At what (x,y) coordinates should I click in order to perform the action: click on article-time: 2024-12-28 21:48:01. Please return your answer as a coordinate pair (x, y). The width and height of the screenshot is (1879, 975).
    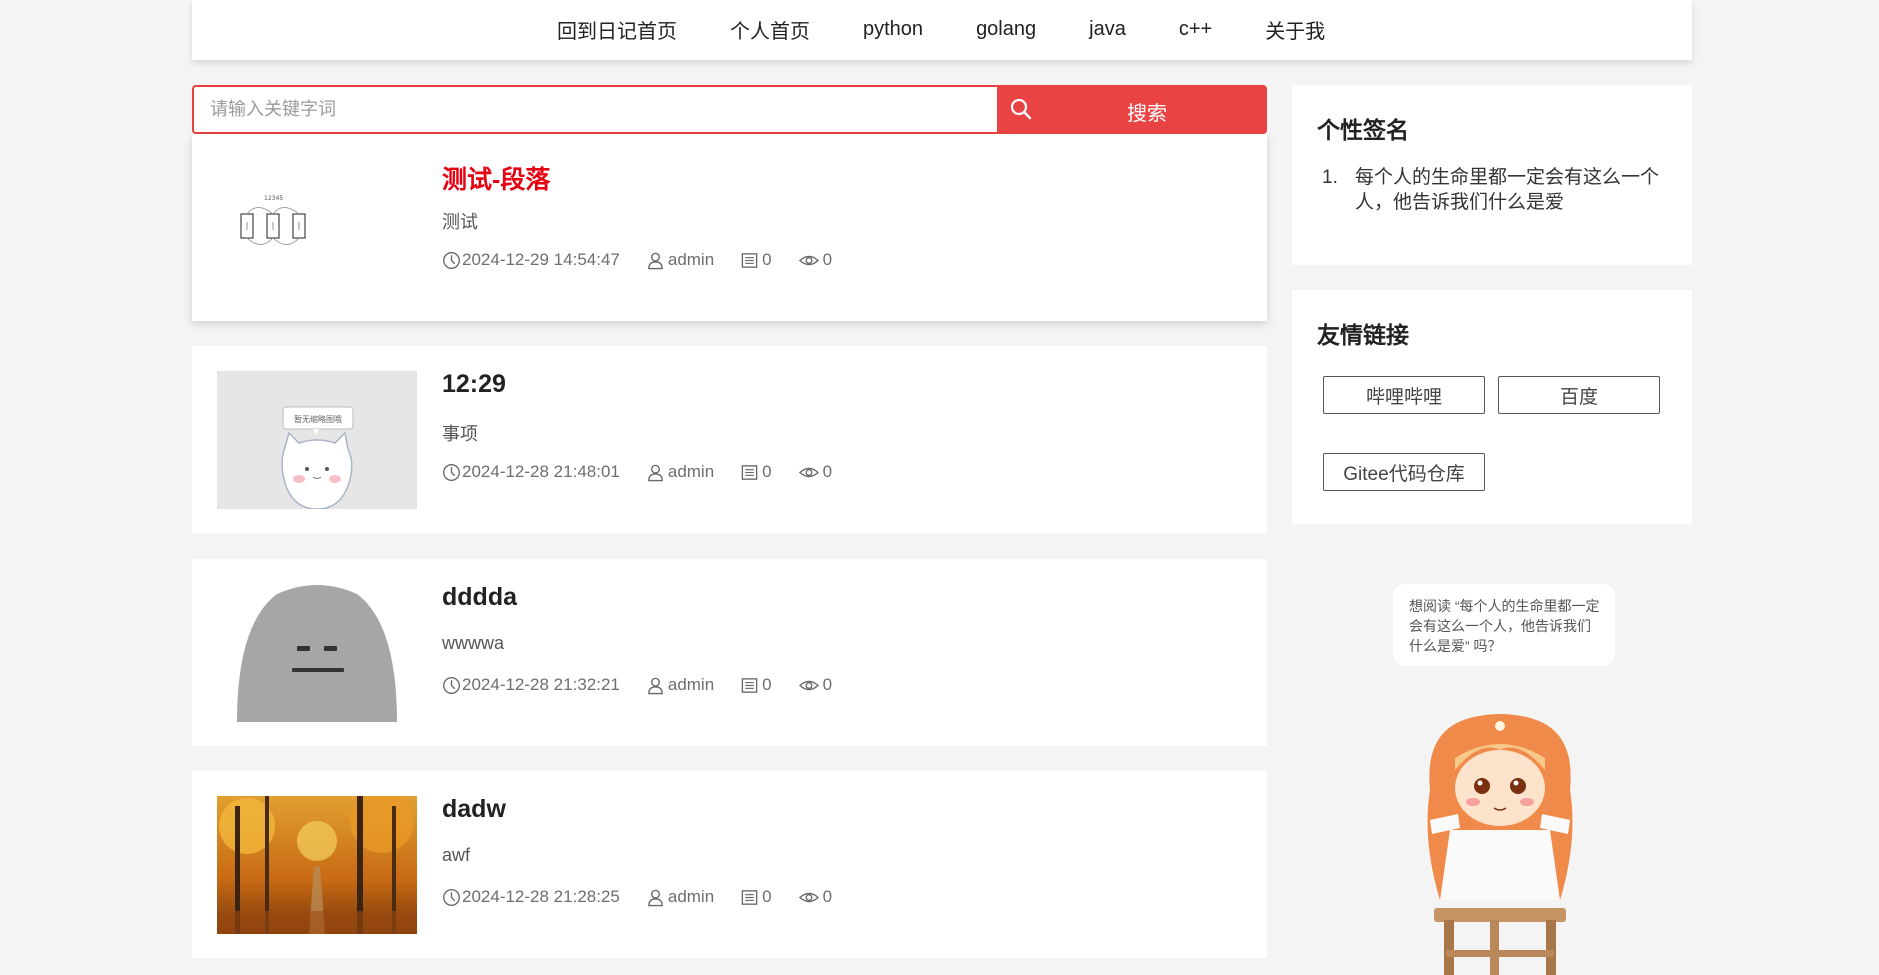
    Looking at the image, I should click on (531, 472).